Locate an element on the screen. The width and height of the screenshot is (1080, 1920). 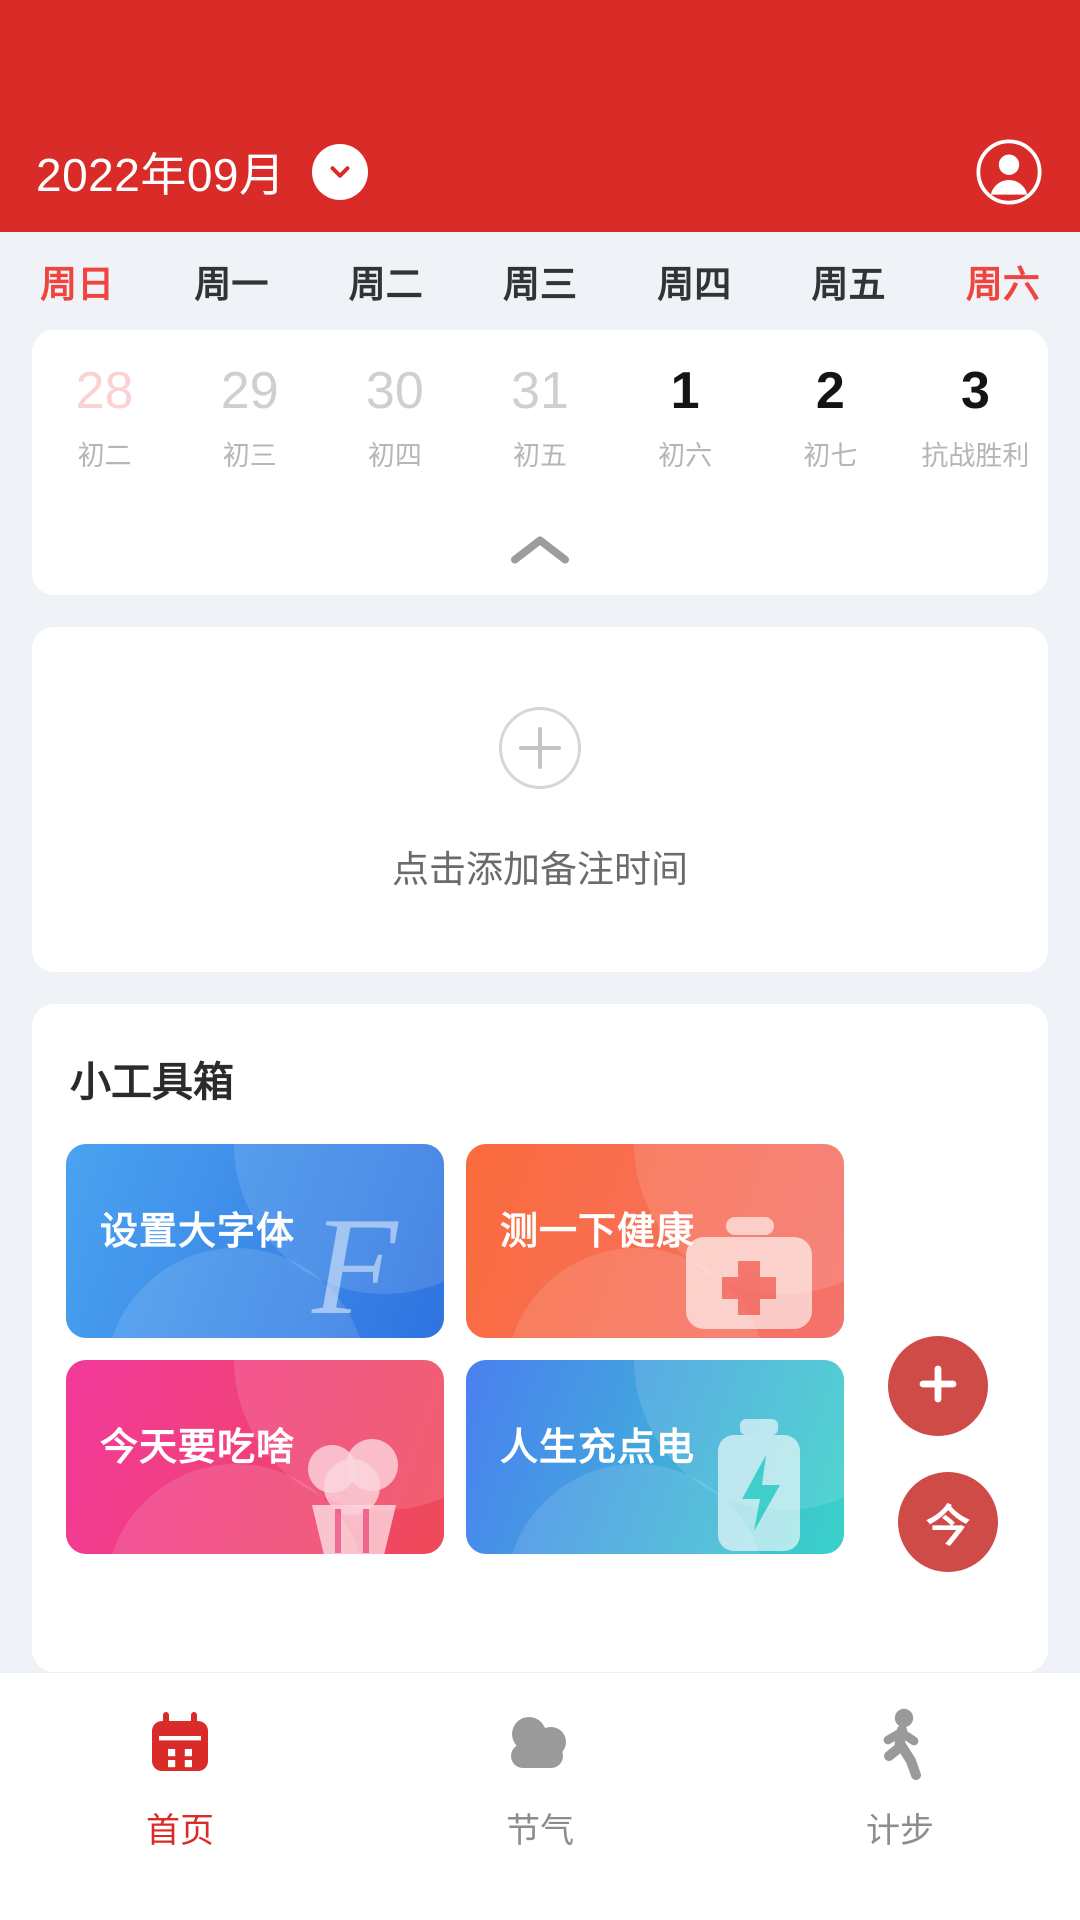
calendar-collapse-button is located at coordinates (540, 552).